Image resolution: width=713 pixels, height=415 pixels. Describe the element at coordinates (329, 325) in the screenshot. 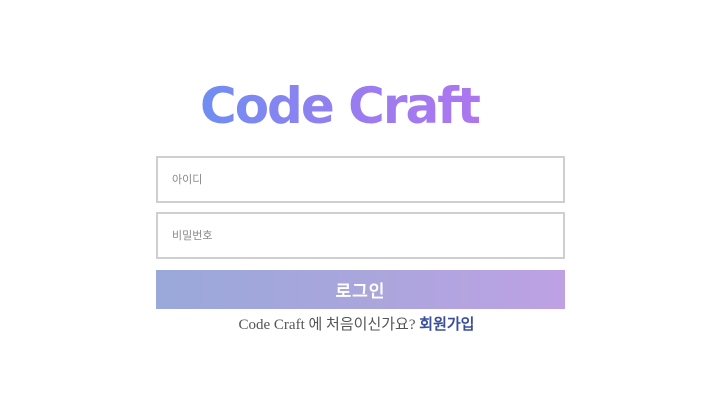

I see `signup-prompt-text: Code Craft 에 처음이신가요?` at that location.